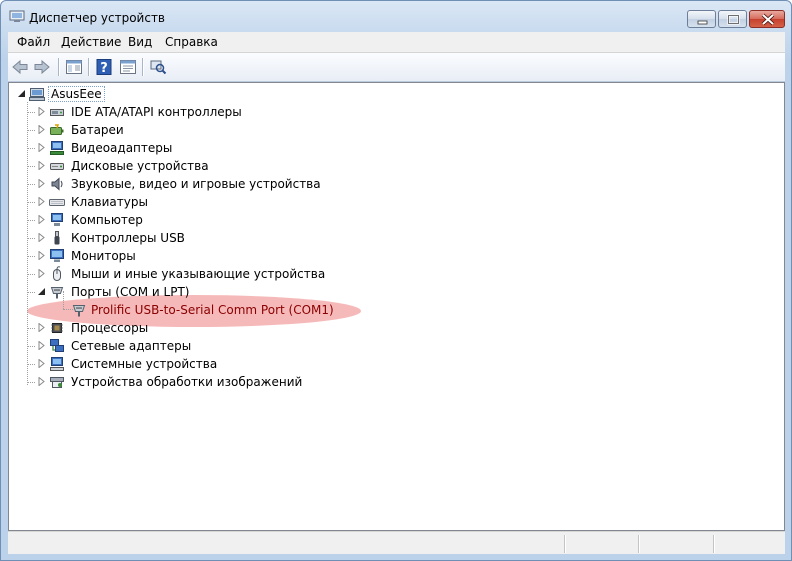 This screenshot has height=561, width=792. I want to click on tree-category-item: Видеоадаптеры, so click(396, 148).